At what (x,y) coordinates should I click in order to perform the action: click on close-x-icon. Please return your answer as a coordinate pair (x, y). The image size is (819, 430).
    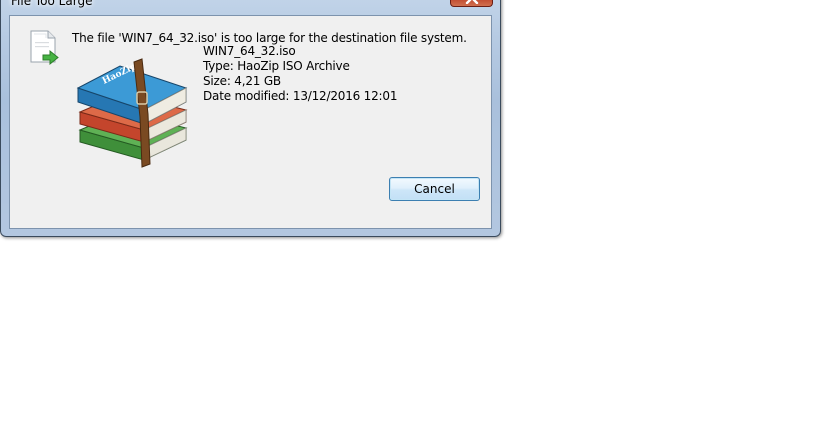
    Looking at the image, I should click on (472, 2).